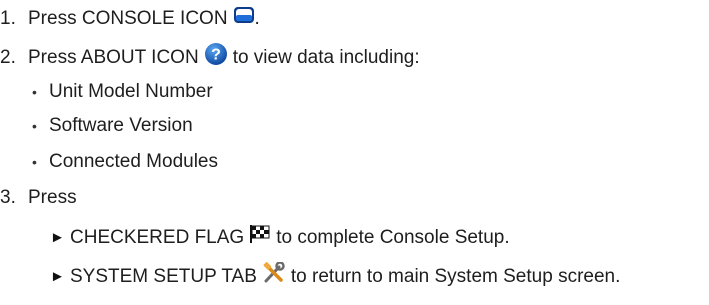 This screenshot has width=709, height=305. Describe the element at coordinates (393, 237) in the screenshot. I see `option-tail: to complete Console Setup.` at that location.